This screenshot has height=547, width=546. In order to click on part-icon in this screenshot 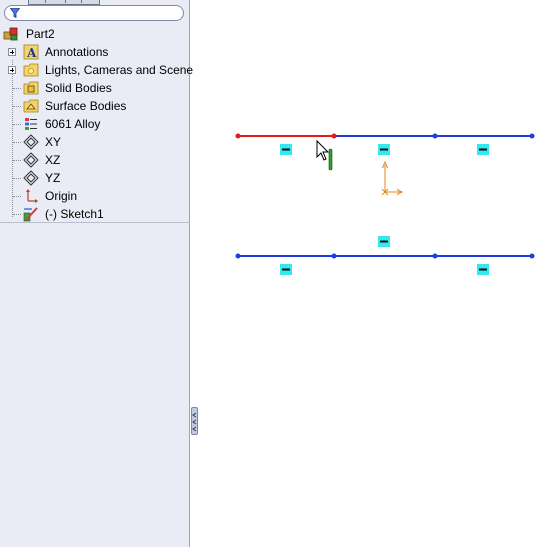, I will do `click(10, 34)`.